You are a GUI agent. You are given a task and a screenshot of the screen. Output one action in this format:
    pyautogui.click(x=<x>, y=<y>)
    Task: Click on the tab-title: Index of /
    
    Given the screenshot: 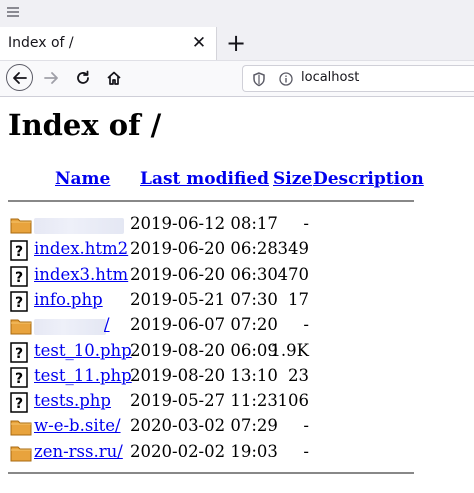 What is the action you would take?
    pyautogui.click(x=41, y=43)
    